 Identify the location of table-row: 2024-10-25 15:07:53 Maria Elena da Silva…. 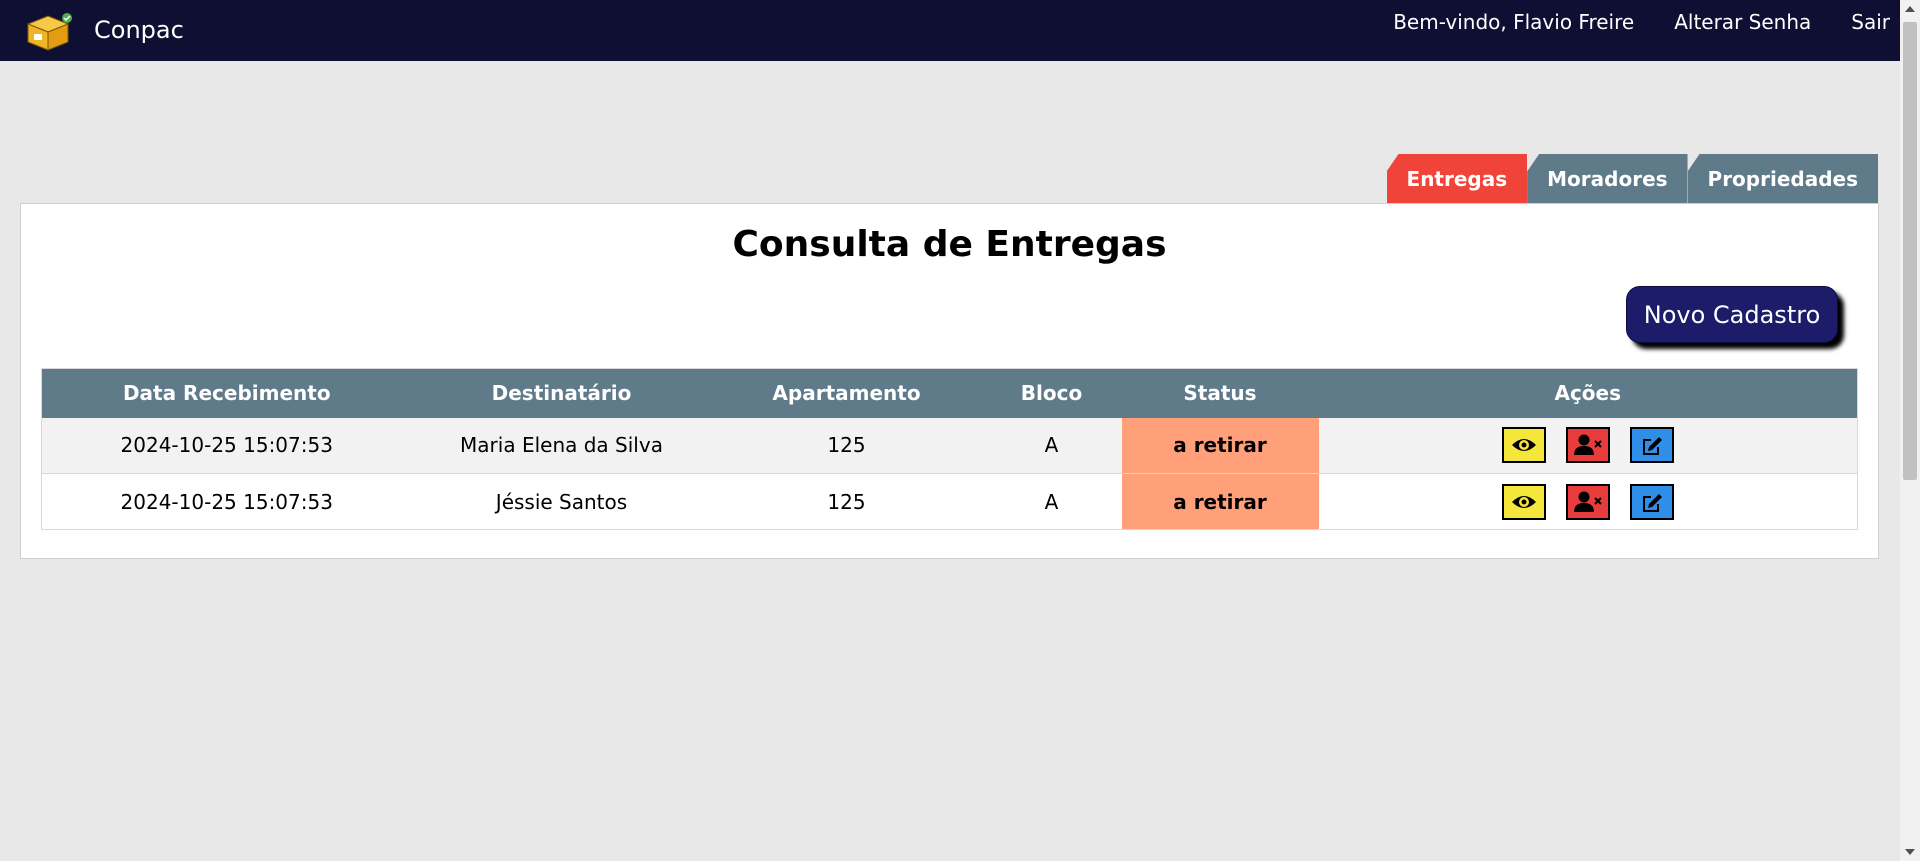
(949, 445).